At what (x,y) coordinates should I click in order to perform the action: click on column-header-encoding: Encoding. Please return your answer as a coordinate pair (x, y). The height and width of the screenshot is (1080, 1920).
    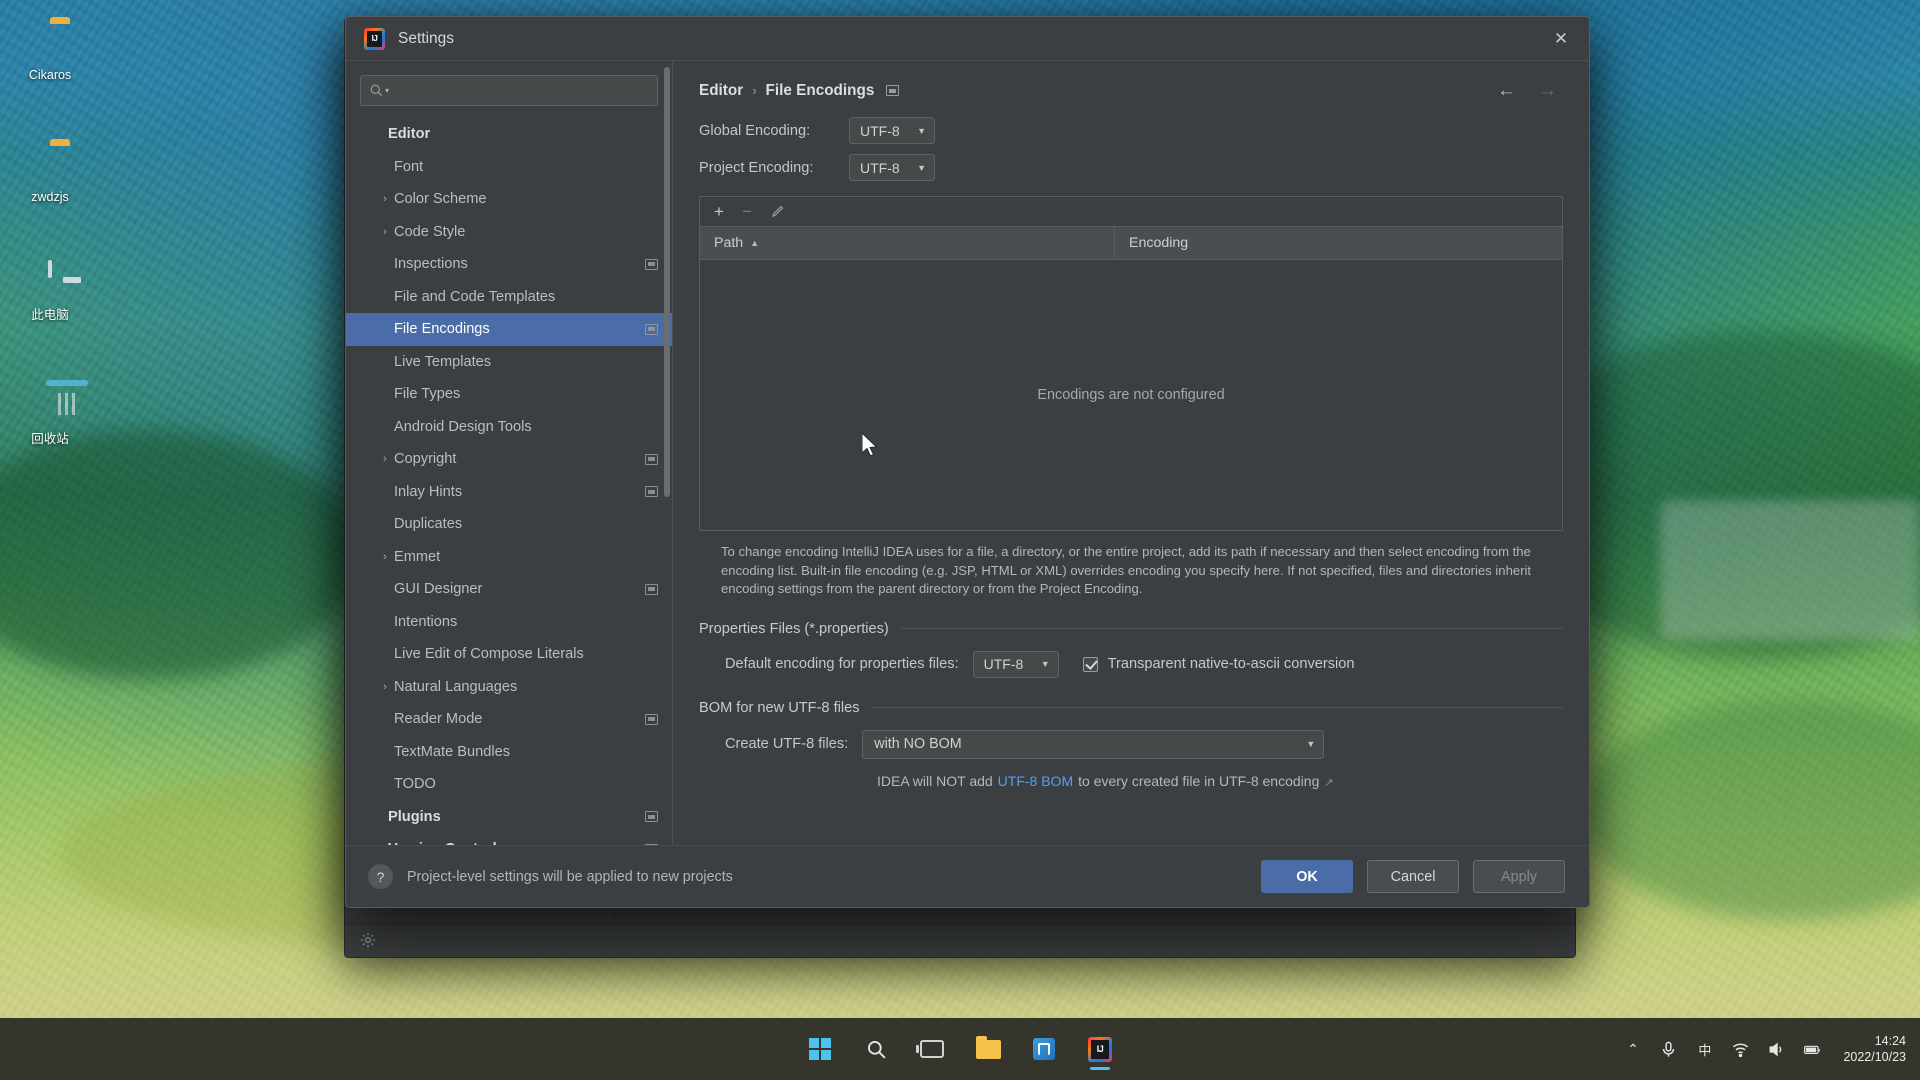
    Looking at the image, I should click on (1151, 243).